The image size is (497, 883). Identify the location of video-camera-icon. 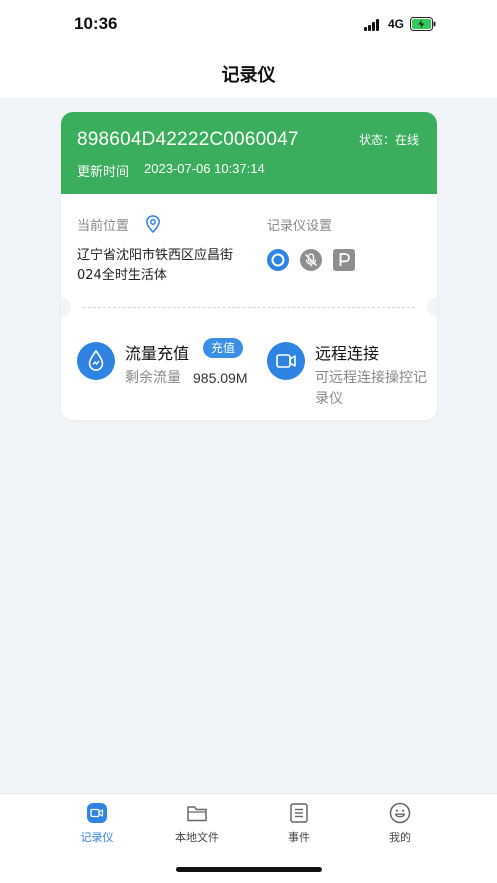
(286, 361).